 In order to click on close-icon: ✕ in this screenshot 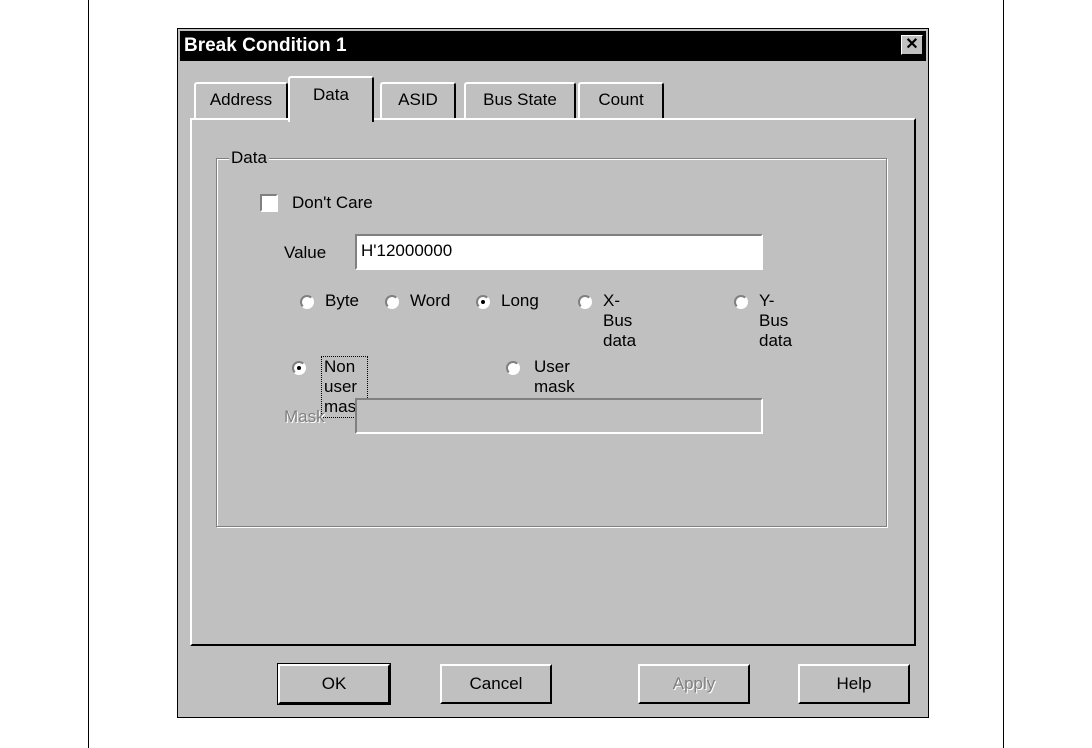, I will do `click(912, 44)`.